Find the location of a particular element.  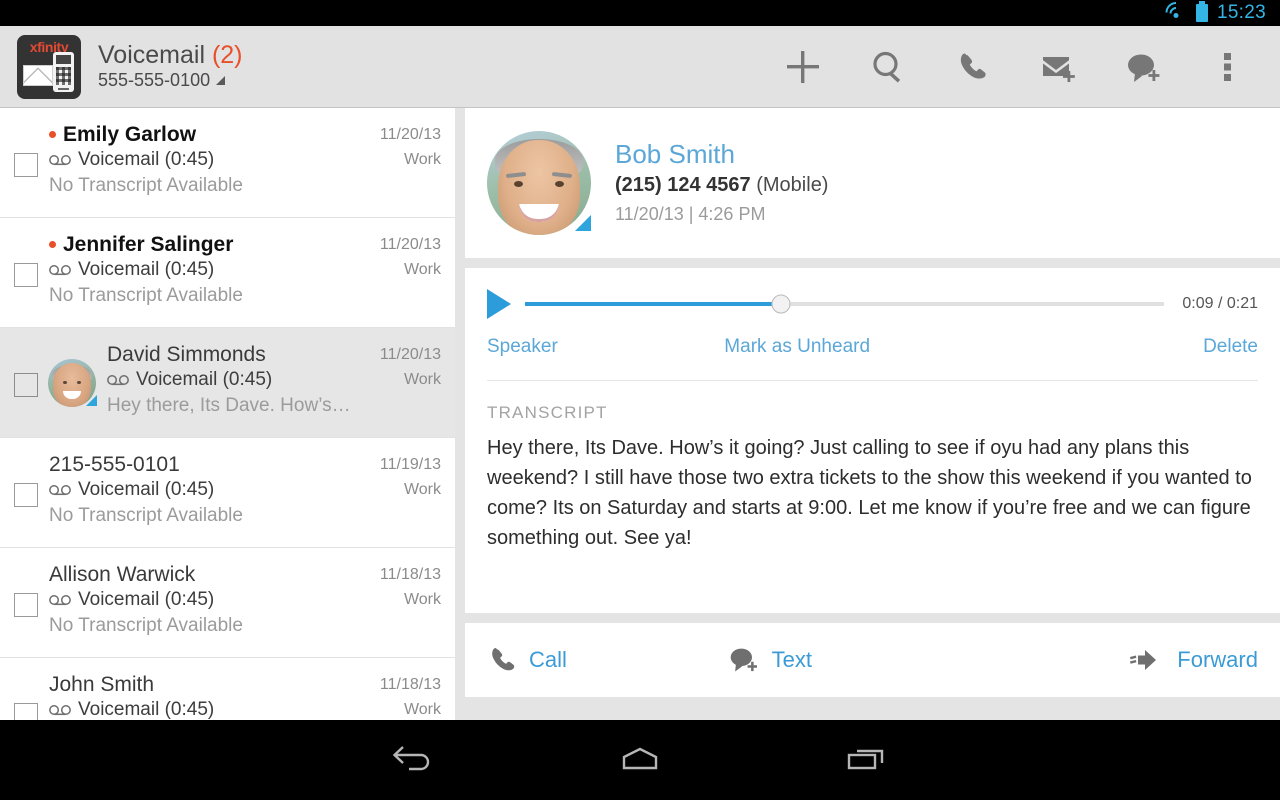

call-button is located at coordinates (972, 67).